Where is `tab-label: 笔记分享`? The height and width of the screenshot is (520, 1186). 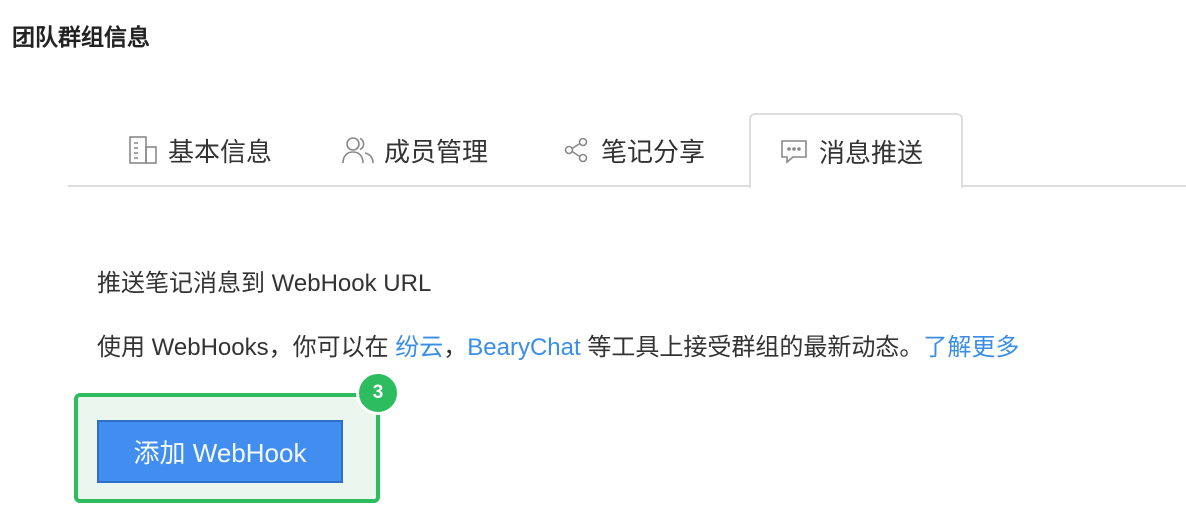
tab-label: 笔记分享 is located at coordinates (653, 151).